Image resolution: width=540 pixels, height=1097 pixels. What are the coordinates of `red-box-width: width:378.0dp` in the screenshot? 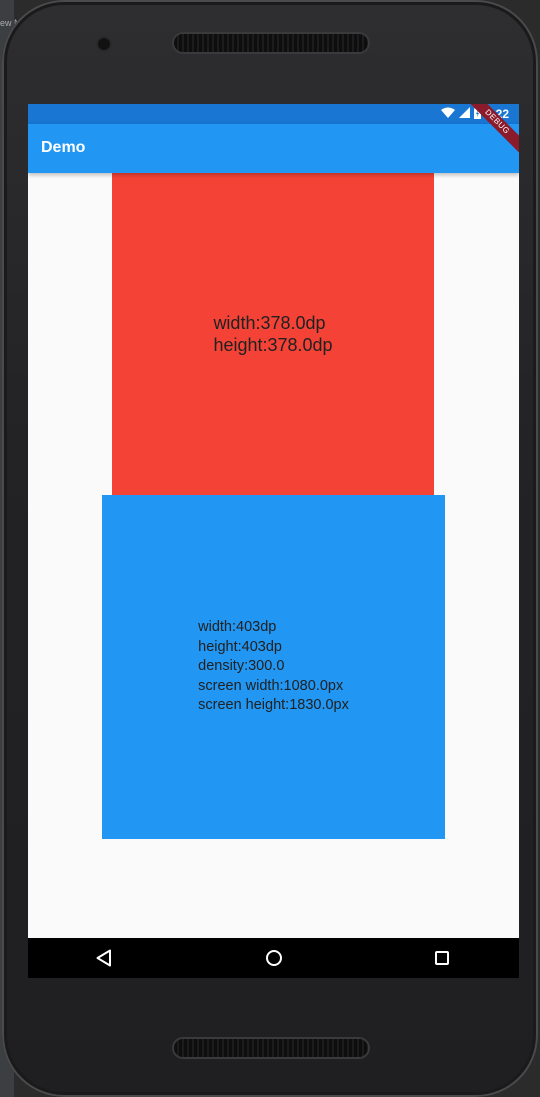 It's located at (269, 323).